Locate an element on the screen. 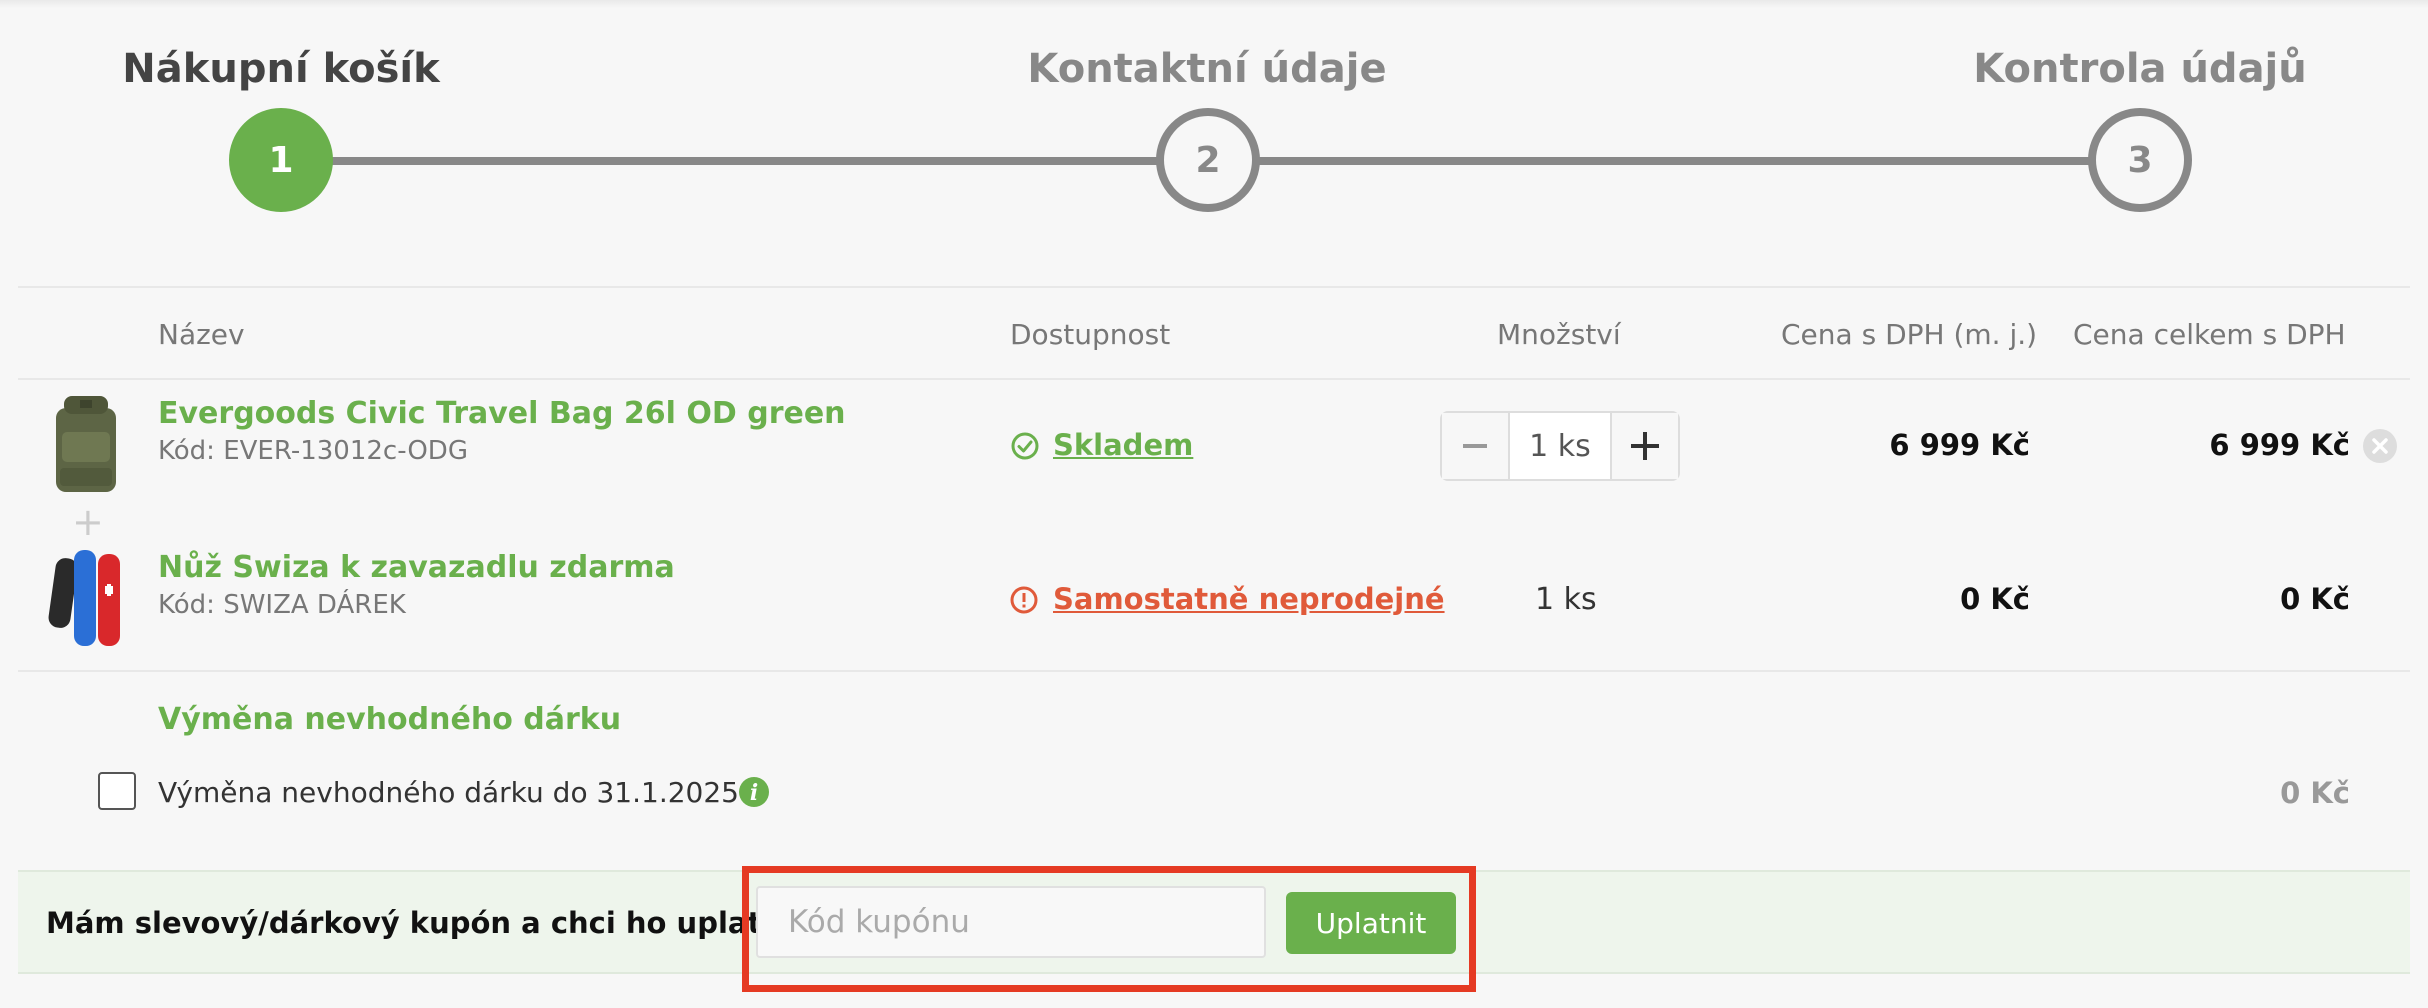  step-circle-3: 3 is located at coordinates (2140, 160).